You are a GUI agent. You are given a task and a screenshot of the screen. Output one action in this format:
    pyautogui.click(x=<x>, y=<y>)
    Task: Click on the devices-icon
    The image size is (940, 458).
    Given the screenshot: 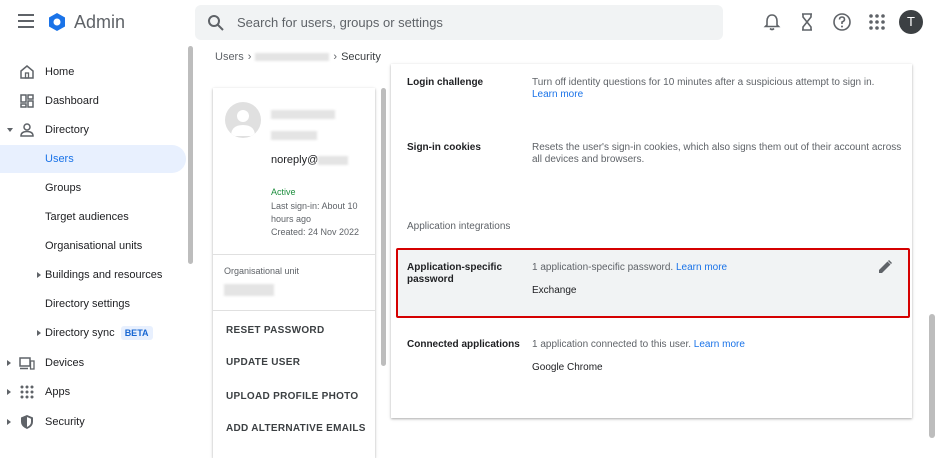 What is the action you would take?
    pyautogui.click(x=27, y=363)
    